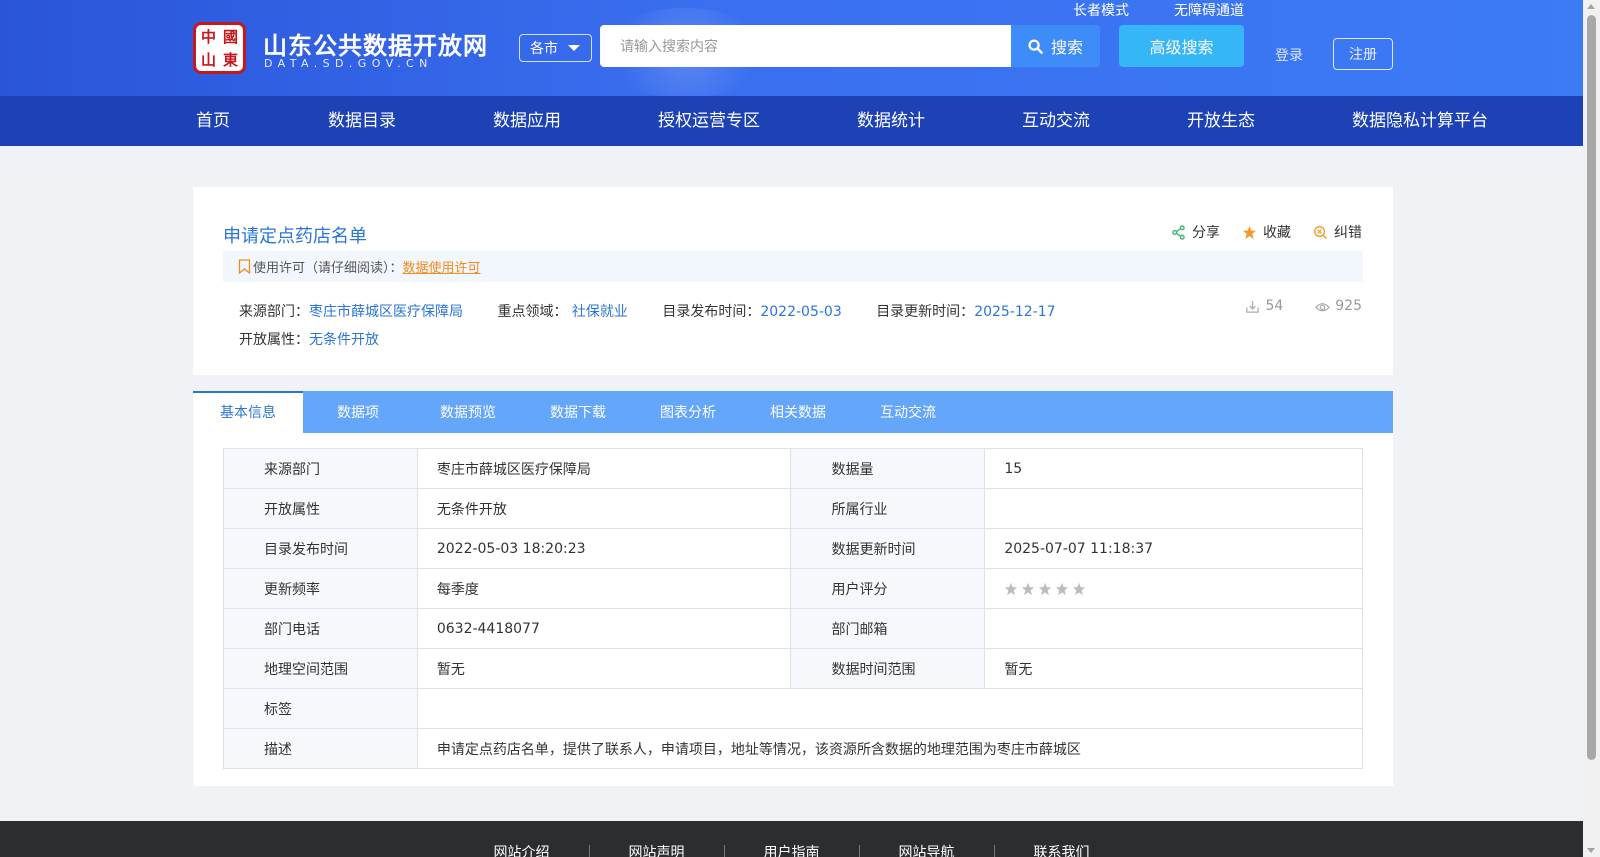 This screenshot has width=1600, height=857. I want to click on footer-link-contact: 联系我们, so click(1061, 851).